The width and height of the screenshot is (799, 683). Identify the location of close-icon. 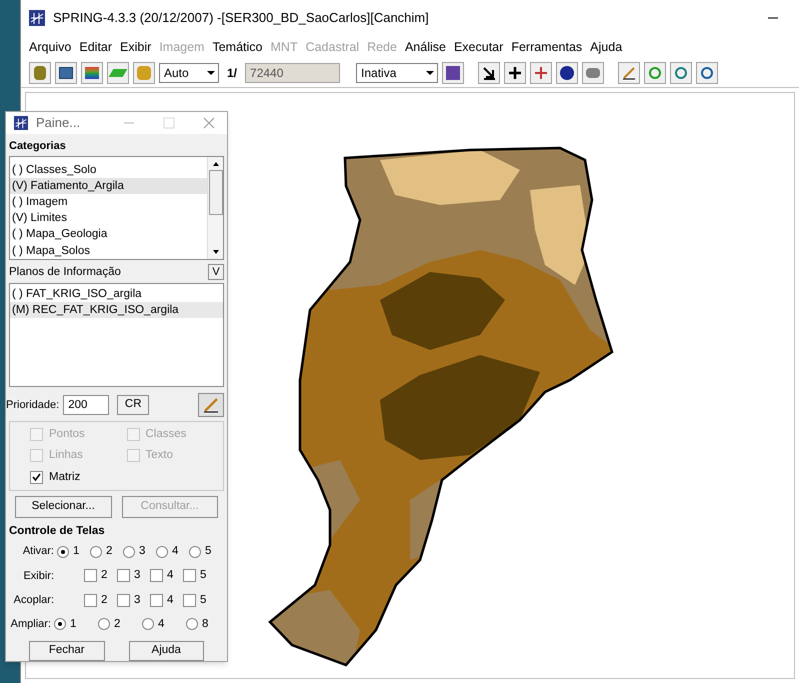
(209, 123).